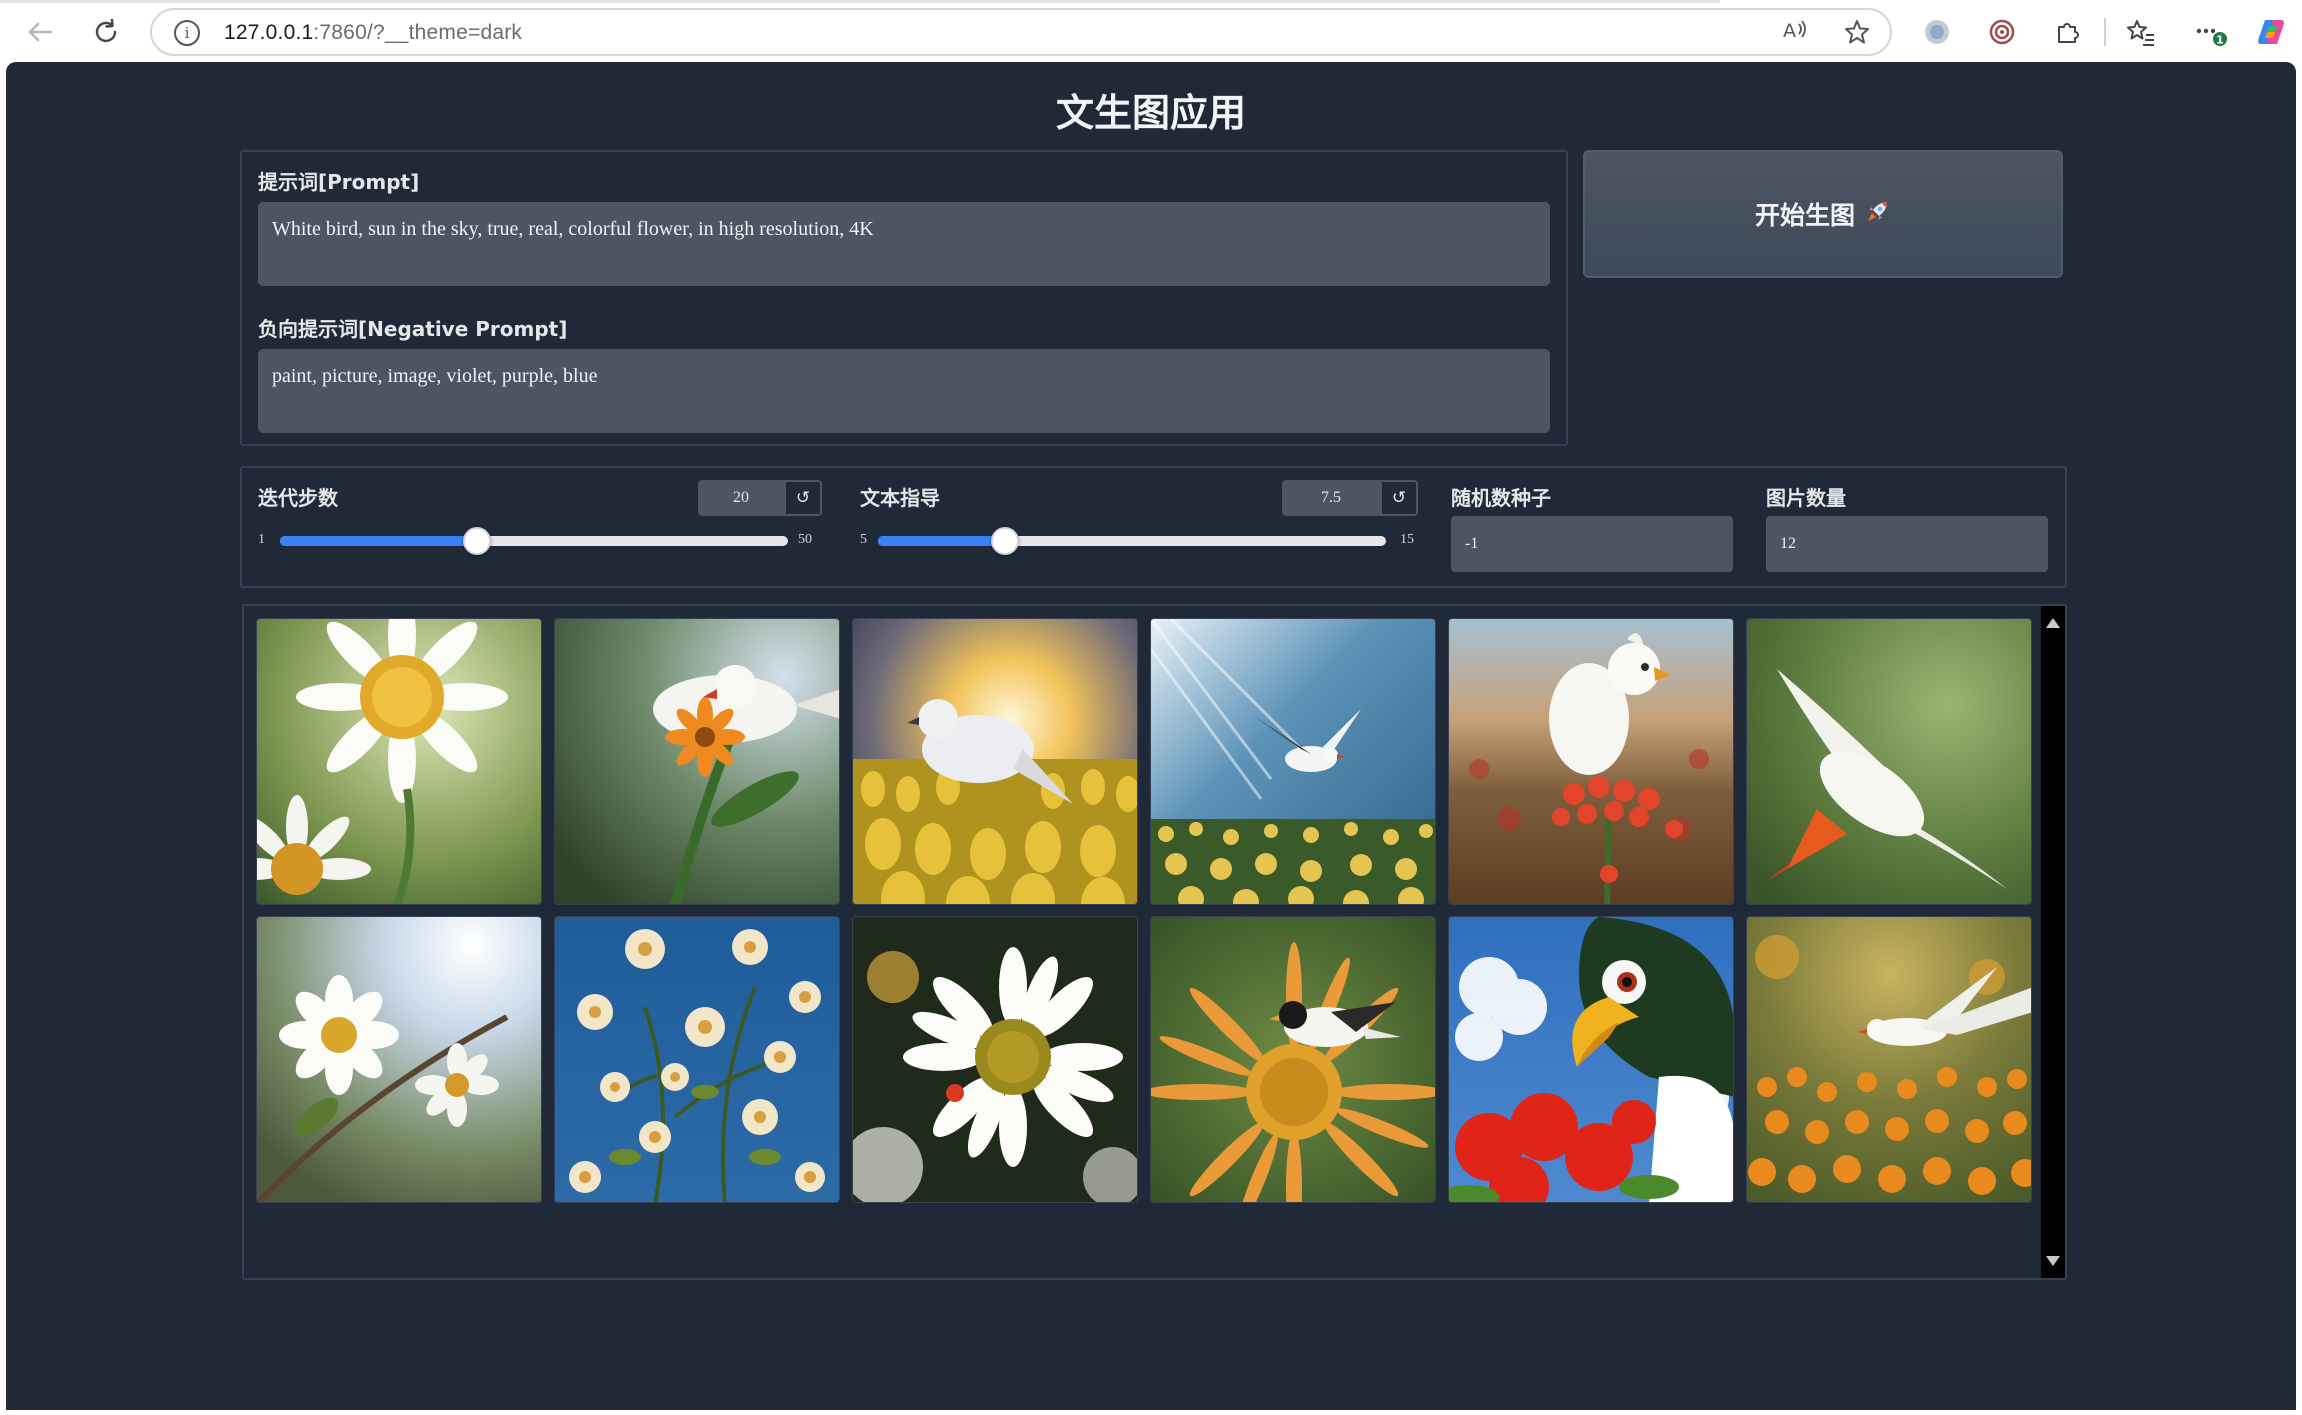 This screenshot has width=2302, height=1415. What do you see at coordinates (1857, 33) in the screenshot?
I see `favorite-star-icon` at bounding box center [1857, 33].